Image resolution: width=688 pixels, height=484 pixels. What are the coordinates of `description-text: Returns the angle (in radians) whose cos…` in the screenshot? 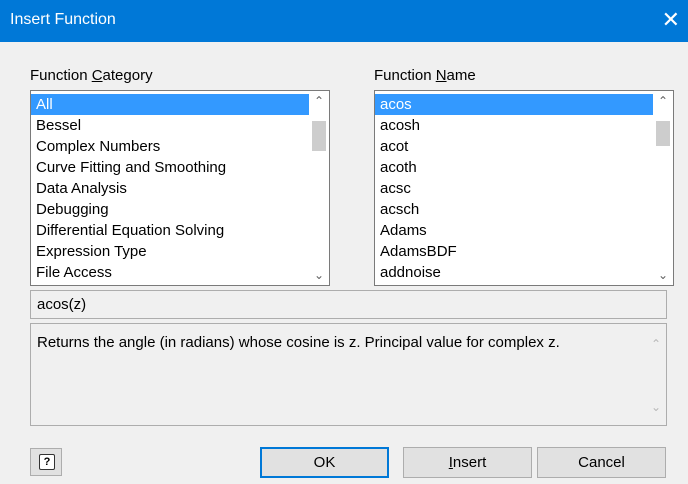 It's located at (298, 342).